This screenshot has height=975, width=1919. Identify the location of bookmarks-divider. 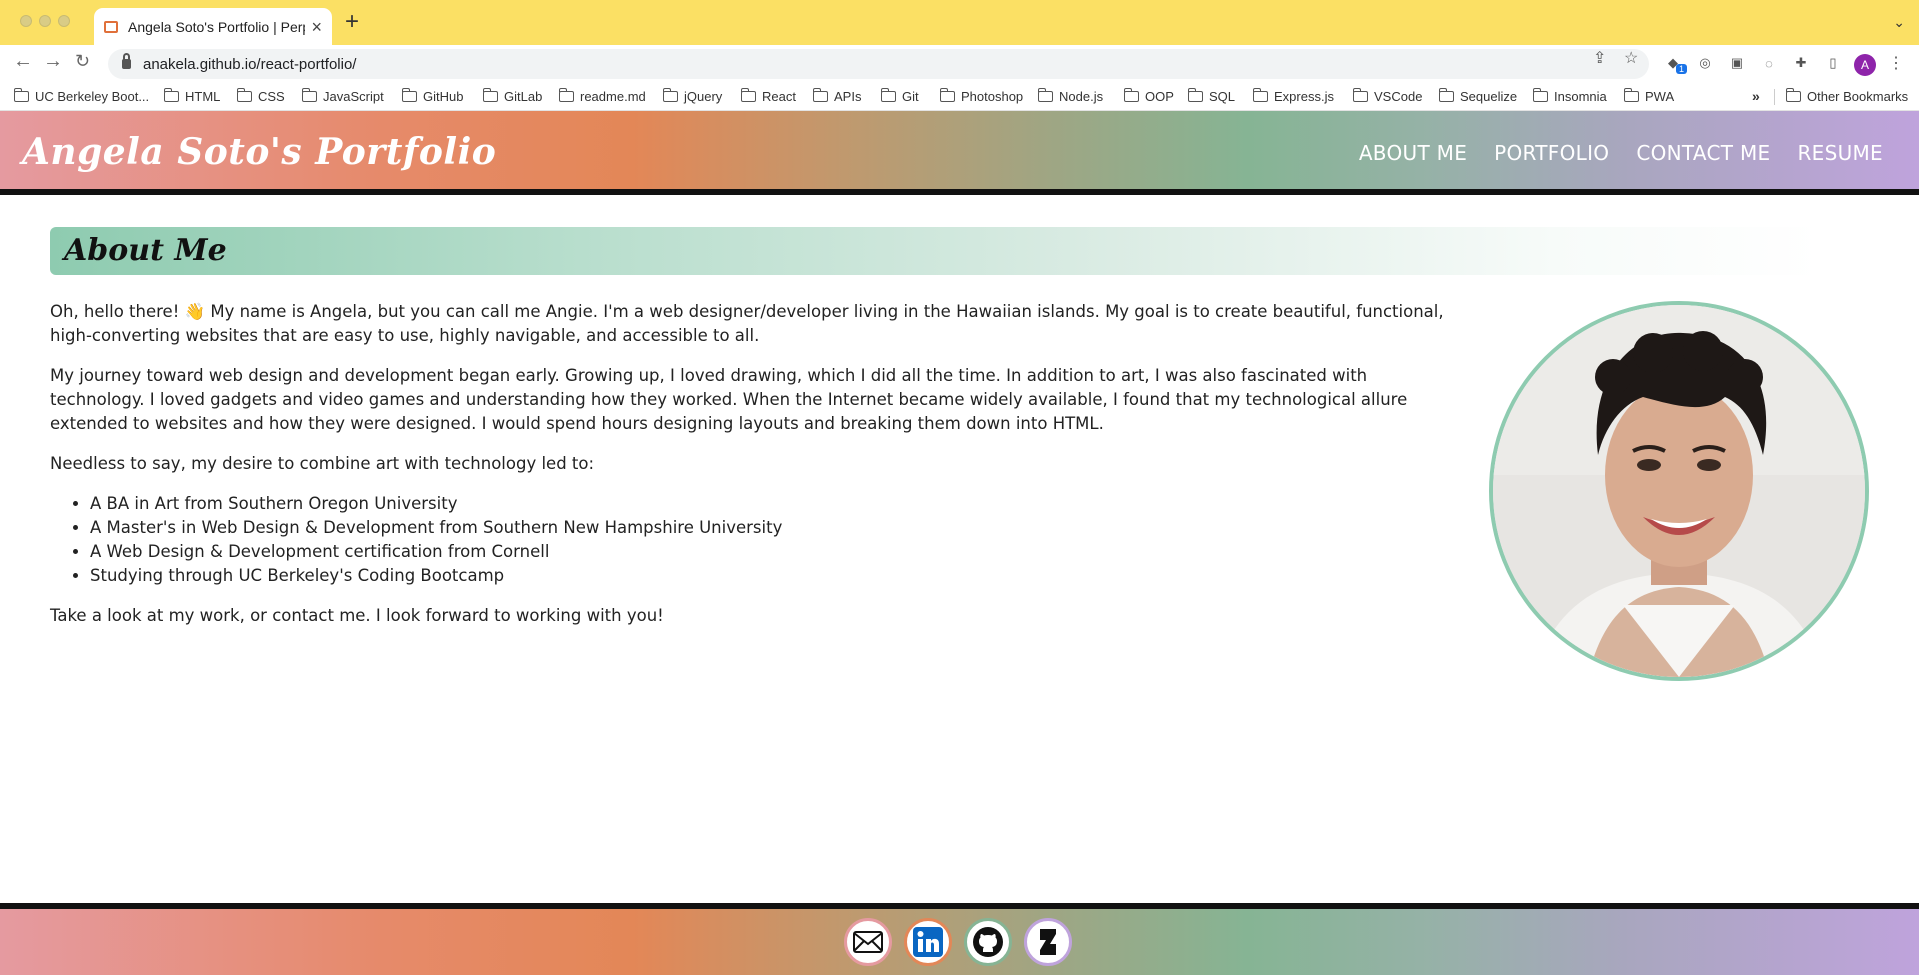
(1774, 97).